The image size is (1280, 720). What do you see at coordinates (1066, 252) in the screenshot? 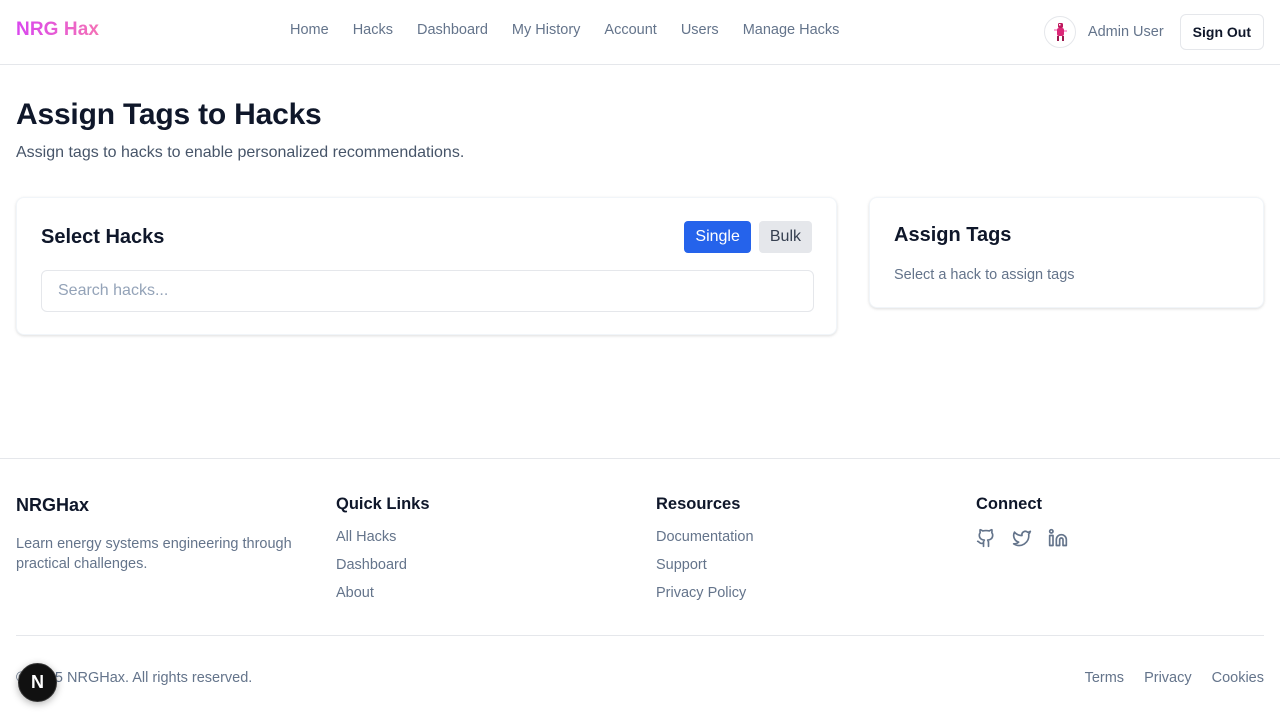
I see `assign-tags-card: Assign Tags Select a hack to assign tags` at bounding box center [1066, 252].